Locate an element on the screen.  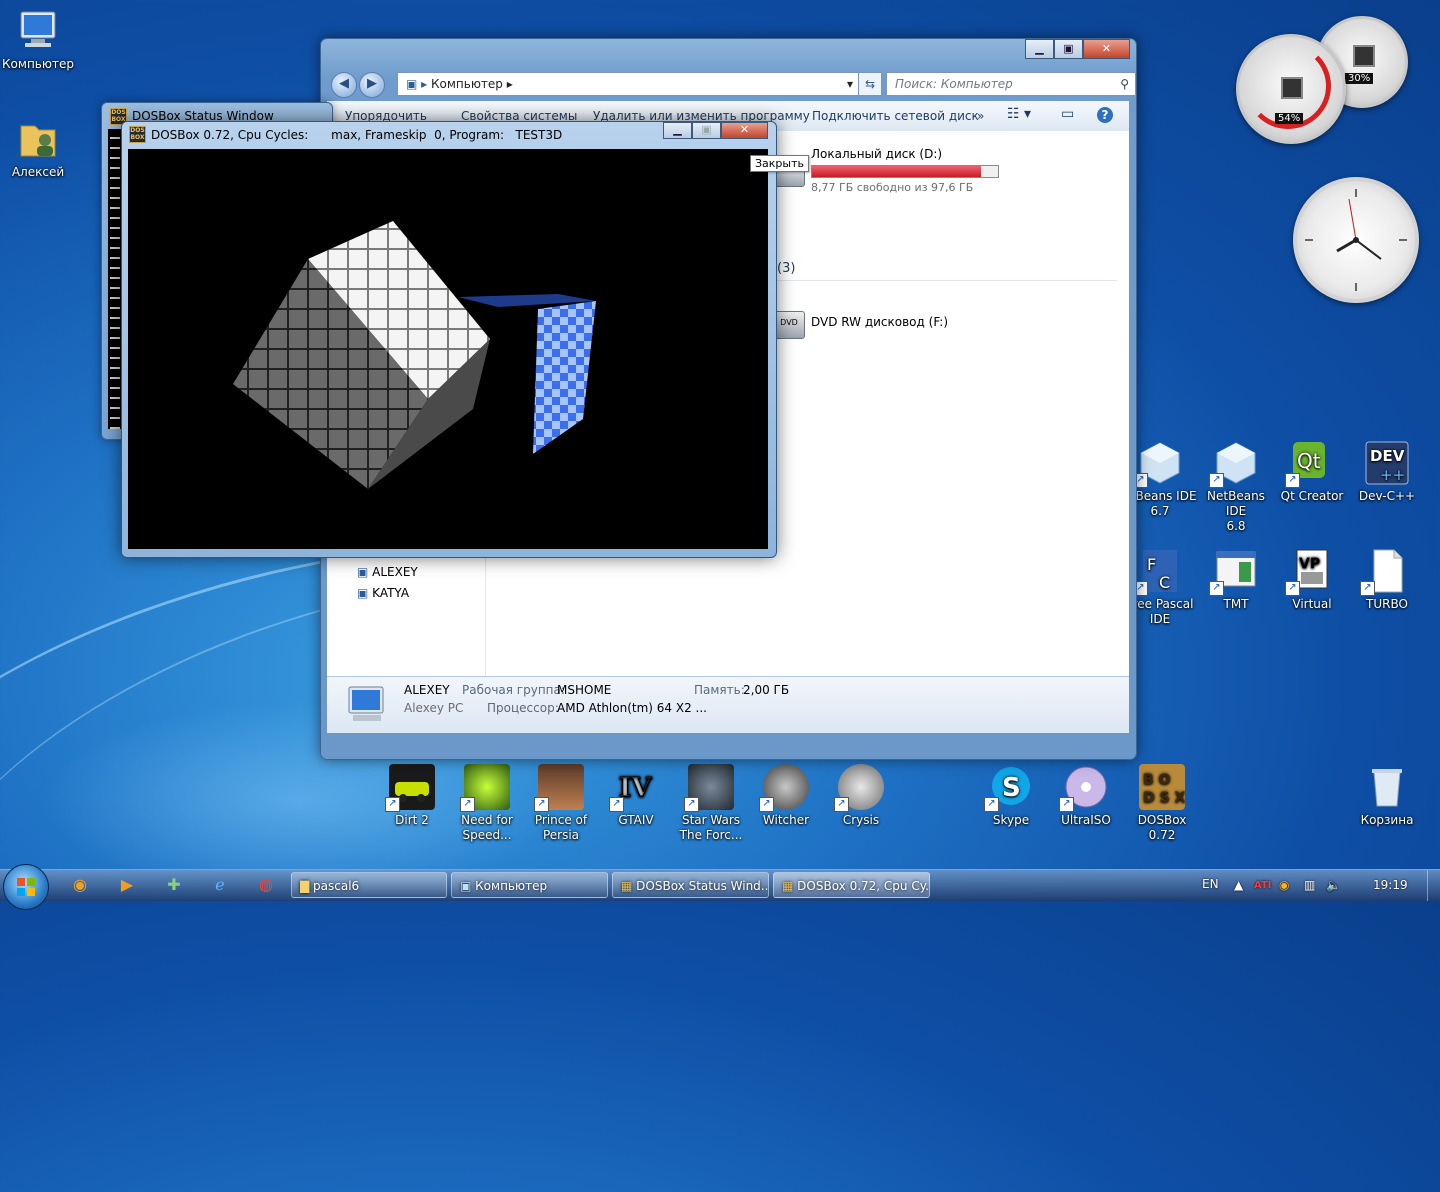
drive-name: Локальный диск (D:) is located at coordinates (877, 154).